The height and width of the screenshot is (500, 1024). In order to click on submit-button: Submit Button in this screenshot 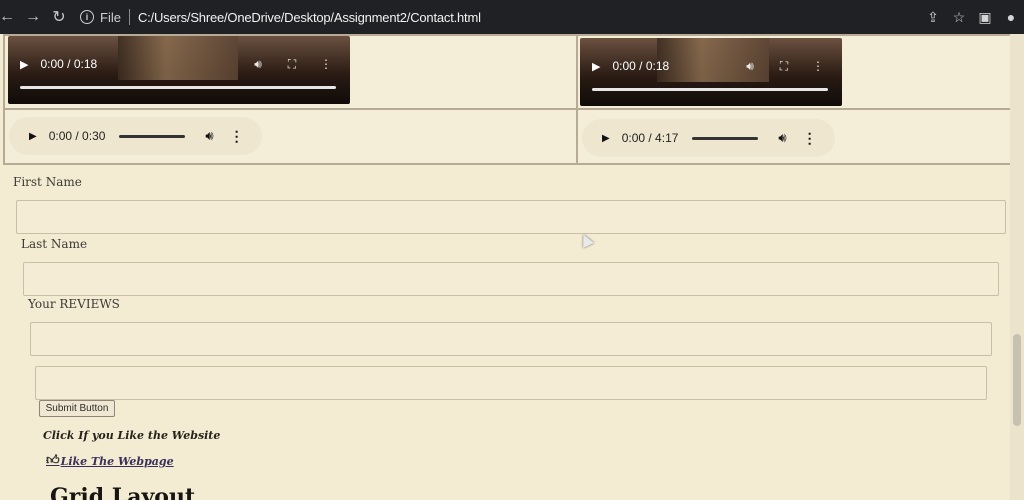, I will do `click(77, 408)`.